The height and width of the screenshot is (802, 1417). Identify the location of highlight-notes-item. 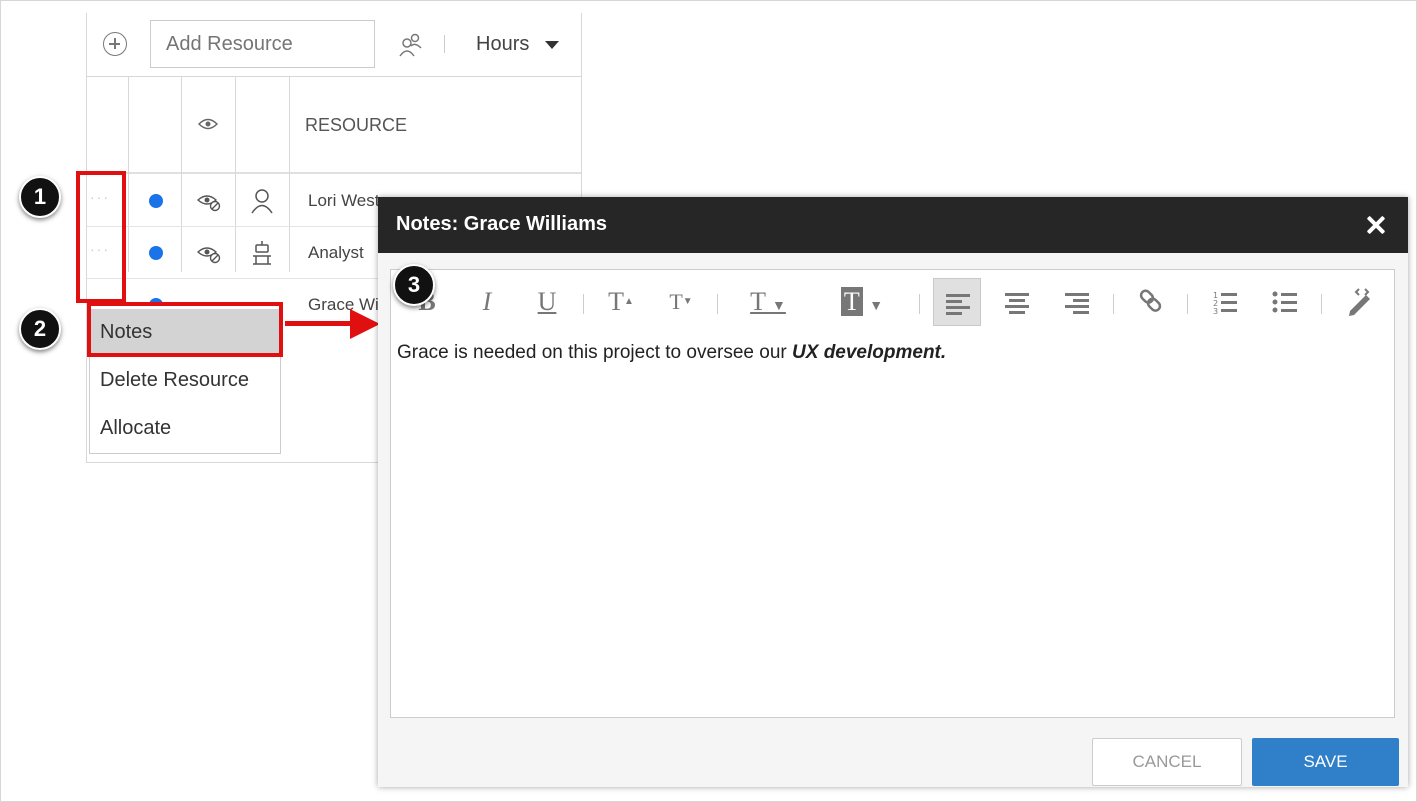
(185, 329).